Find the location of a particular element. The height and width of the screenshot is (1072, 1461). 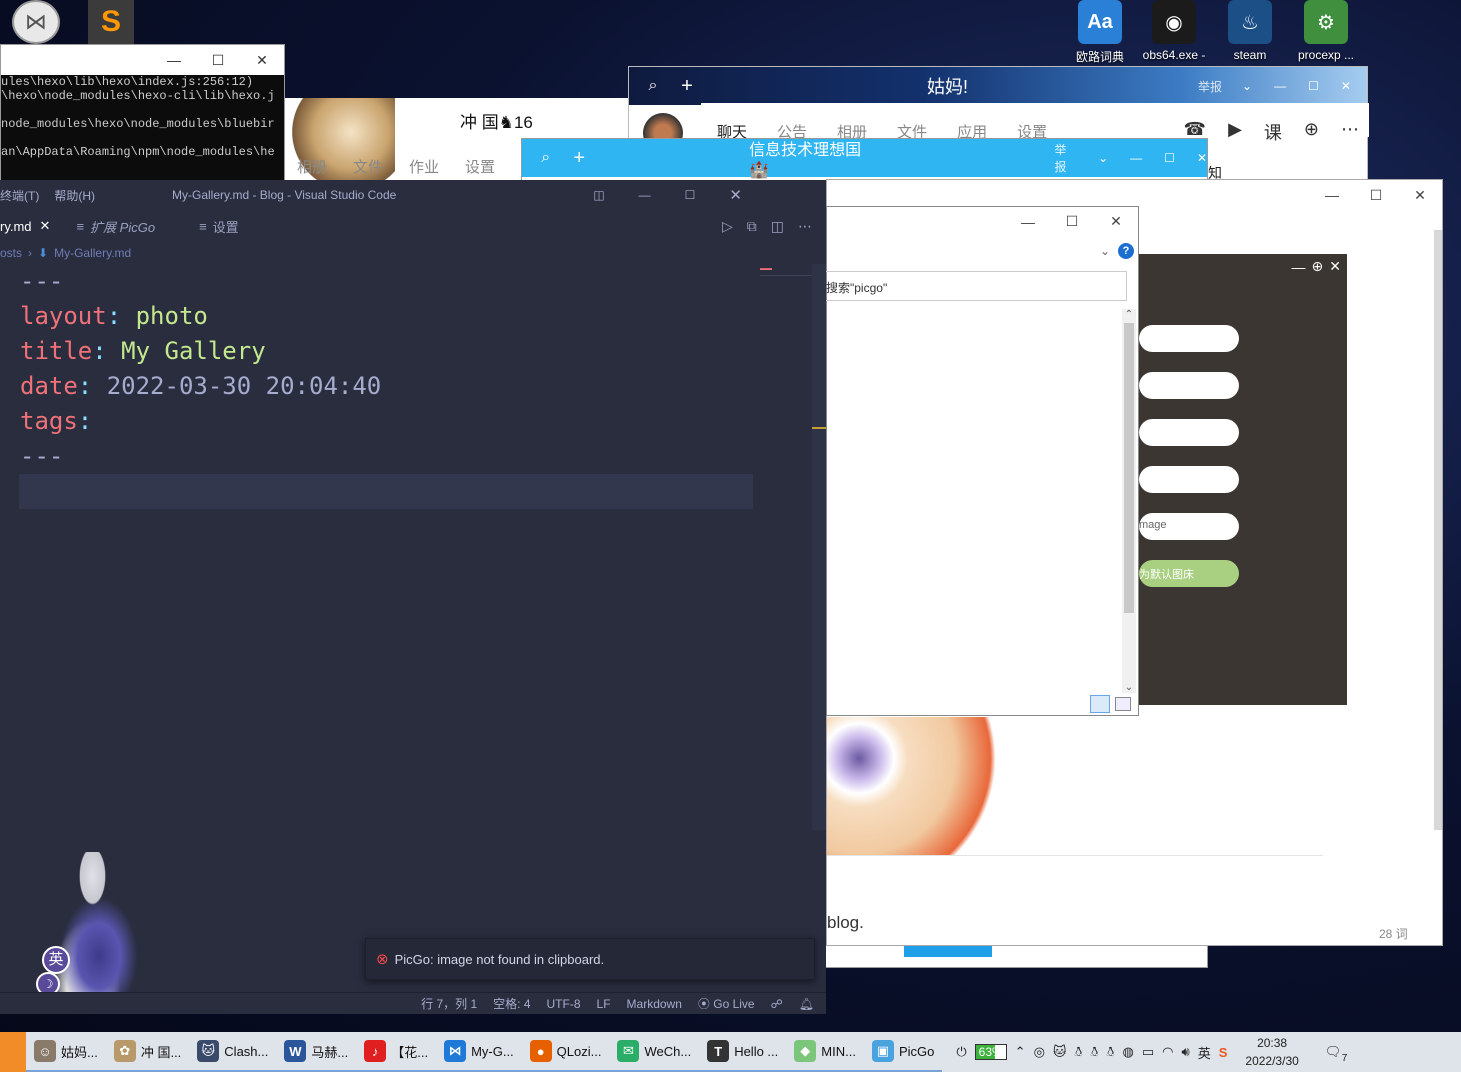

set-default-button: 为默认图床 is located at coordinates (1189, 573).